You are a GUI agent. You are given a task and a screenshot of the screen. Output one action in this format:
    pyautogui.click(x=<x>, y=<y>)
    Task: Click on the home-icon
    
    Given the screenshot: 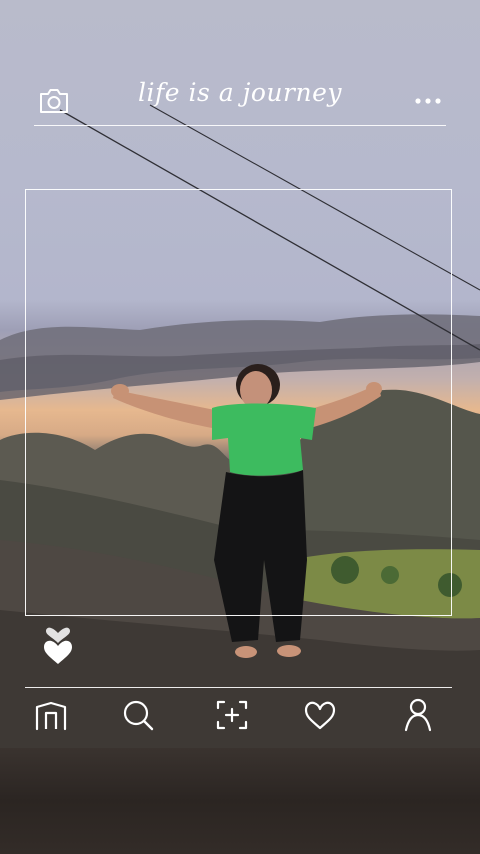 What is the action you would take?
    pyautogui.click(x=51, y=715)
    